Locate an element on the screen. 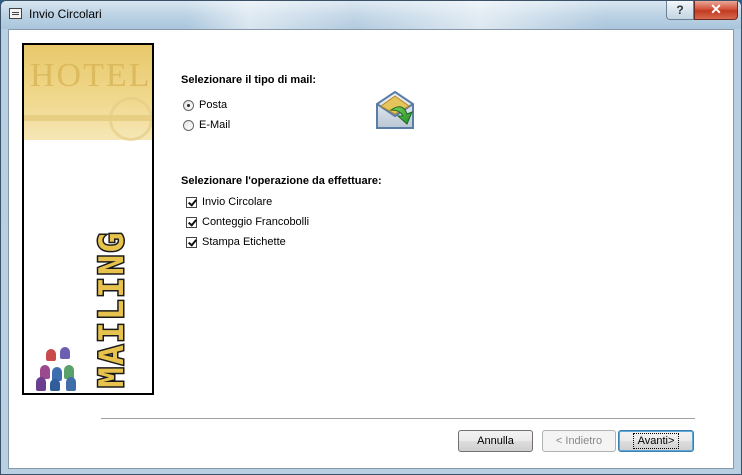 The height and width of the screenshot is (475, 742). next-button: Avanti> is located at coordinates (656, 441).